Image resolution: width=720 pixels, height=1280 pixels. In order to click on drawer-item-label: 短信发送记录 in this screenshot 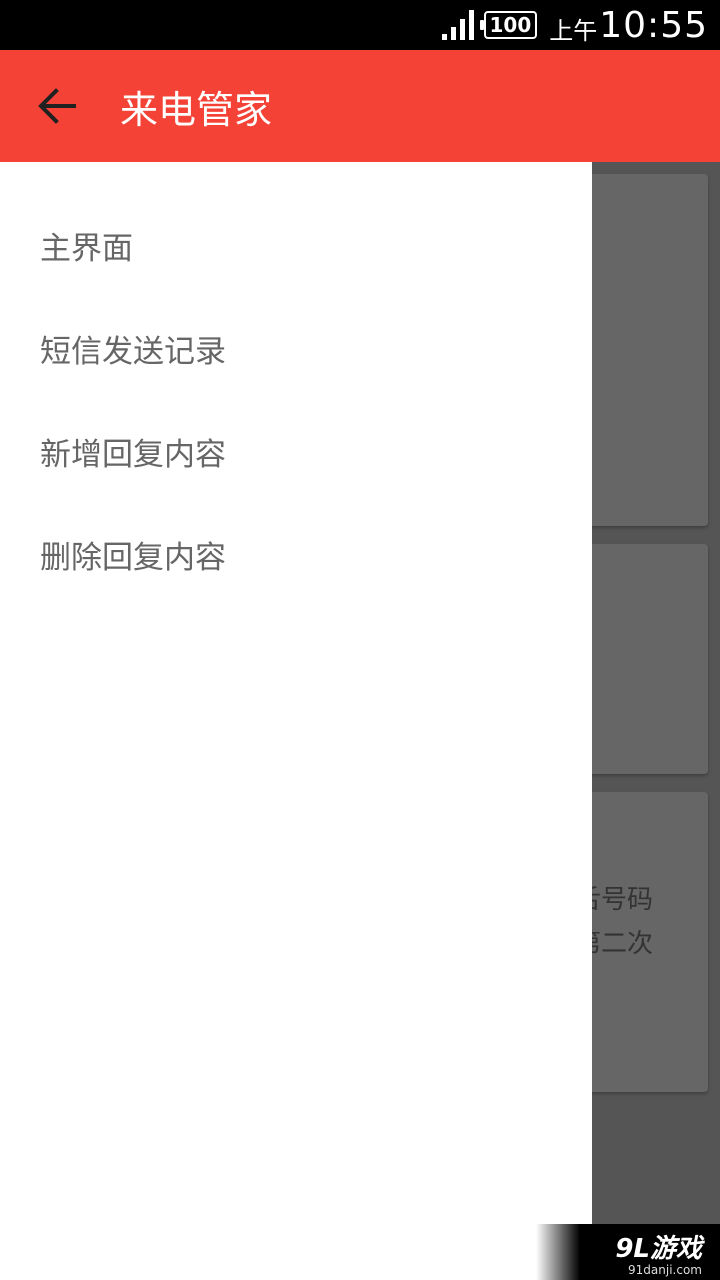, I will do `click(133, 352)`.